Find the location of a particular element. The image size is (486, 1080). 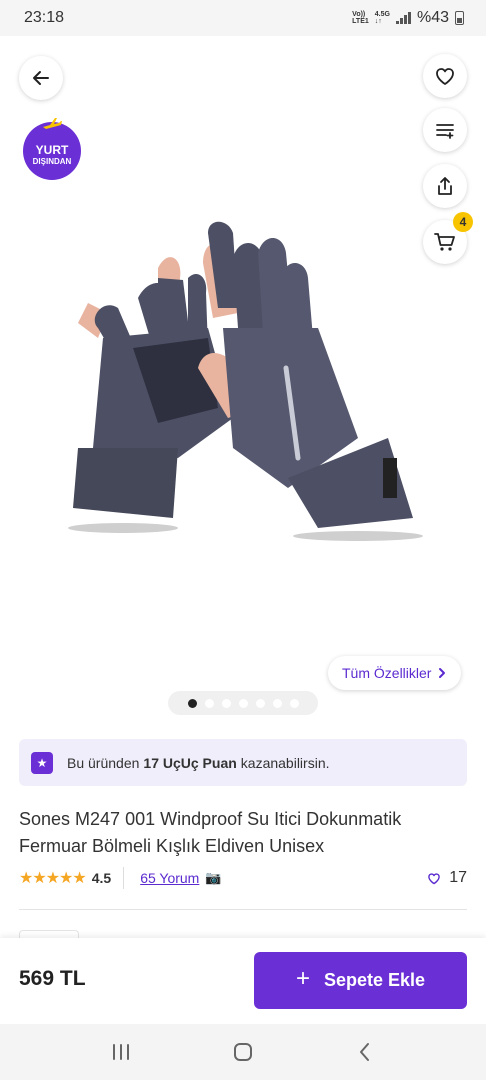

signal-icon is located at coordinates (403, 18).